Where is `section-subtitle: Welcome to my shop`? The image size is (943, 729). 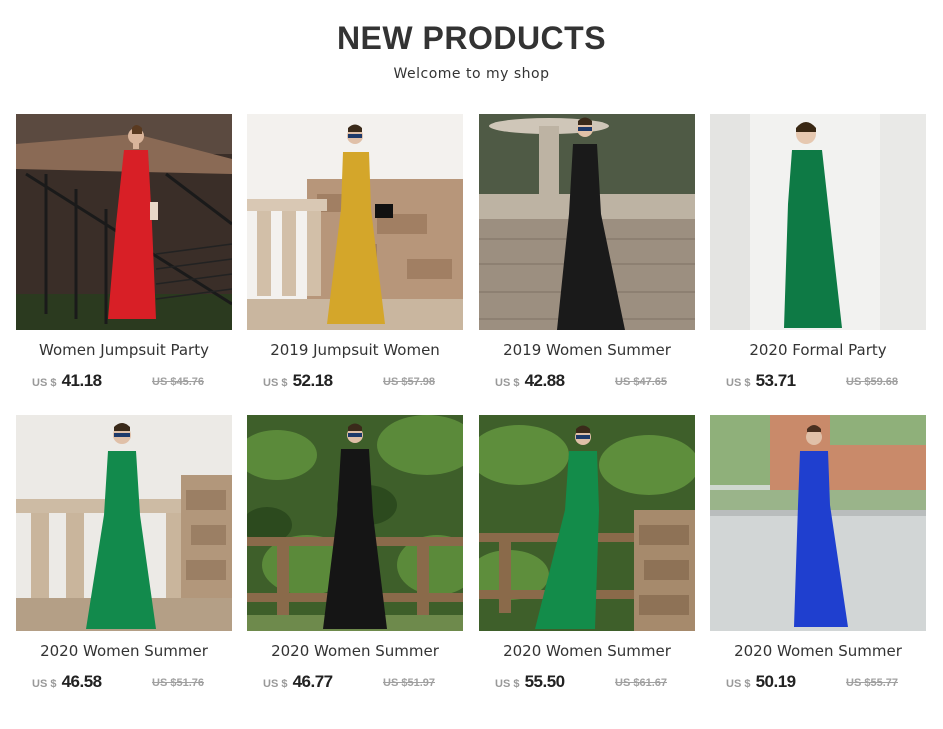 section-subtitle: Welcome to my shop is located at coordinates (471, 74).